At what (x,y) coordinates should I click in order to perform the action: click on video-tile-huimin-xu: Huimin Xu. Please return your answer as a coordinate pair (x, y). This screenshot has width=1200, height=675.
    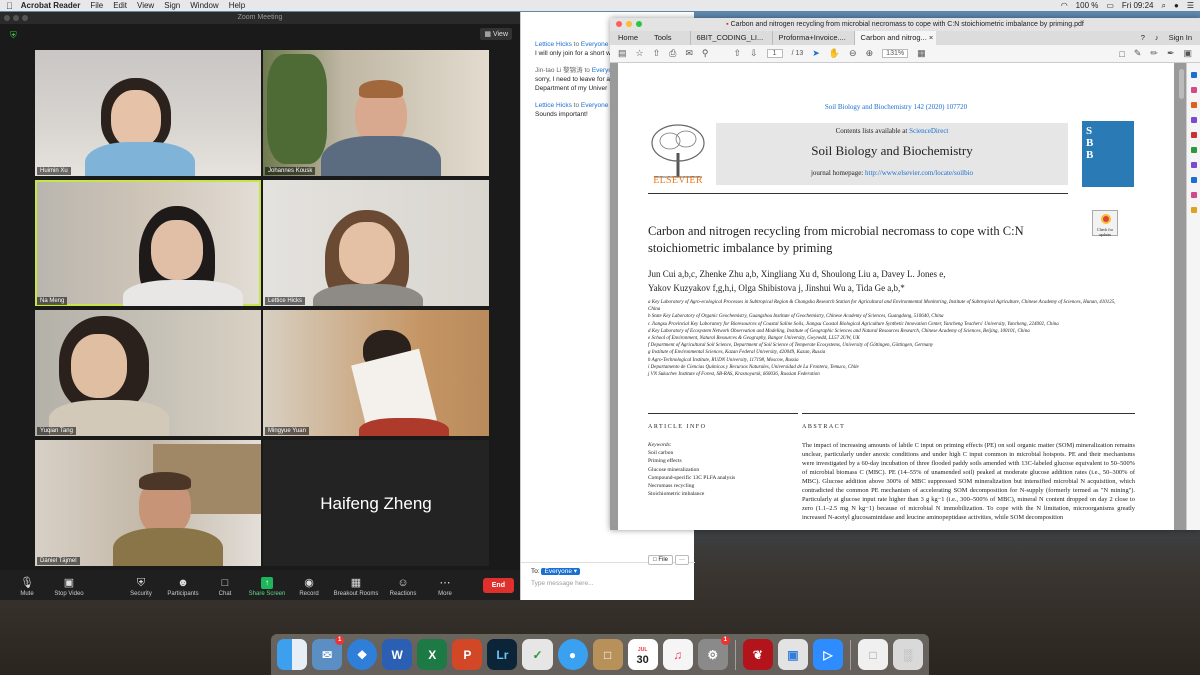
    Looking at the image, I should click on (148, 113).